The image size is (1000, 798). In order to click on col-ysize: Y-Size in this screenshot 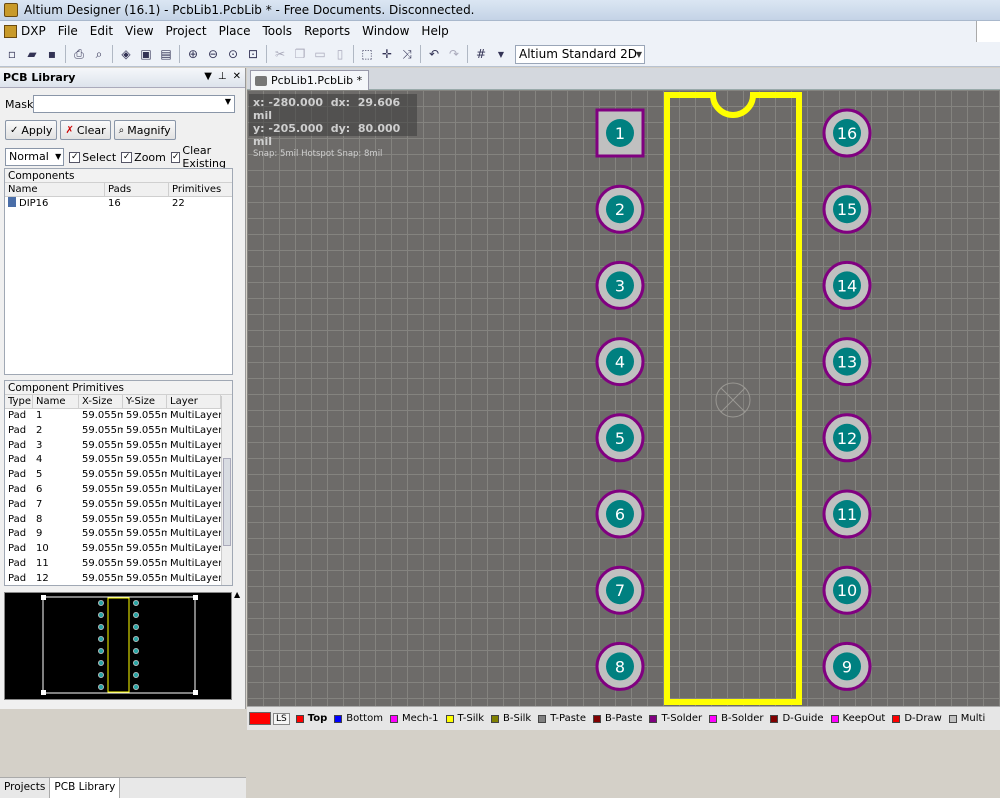, I will do `click(145, 401)`.